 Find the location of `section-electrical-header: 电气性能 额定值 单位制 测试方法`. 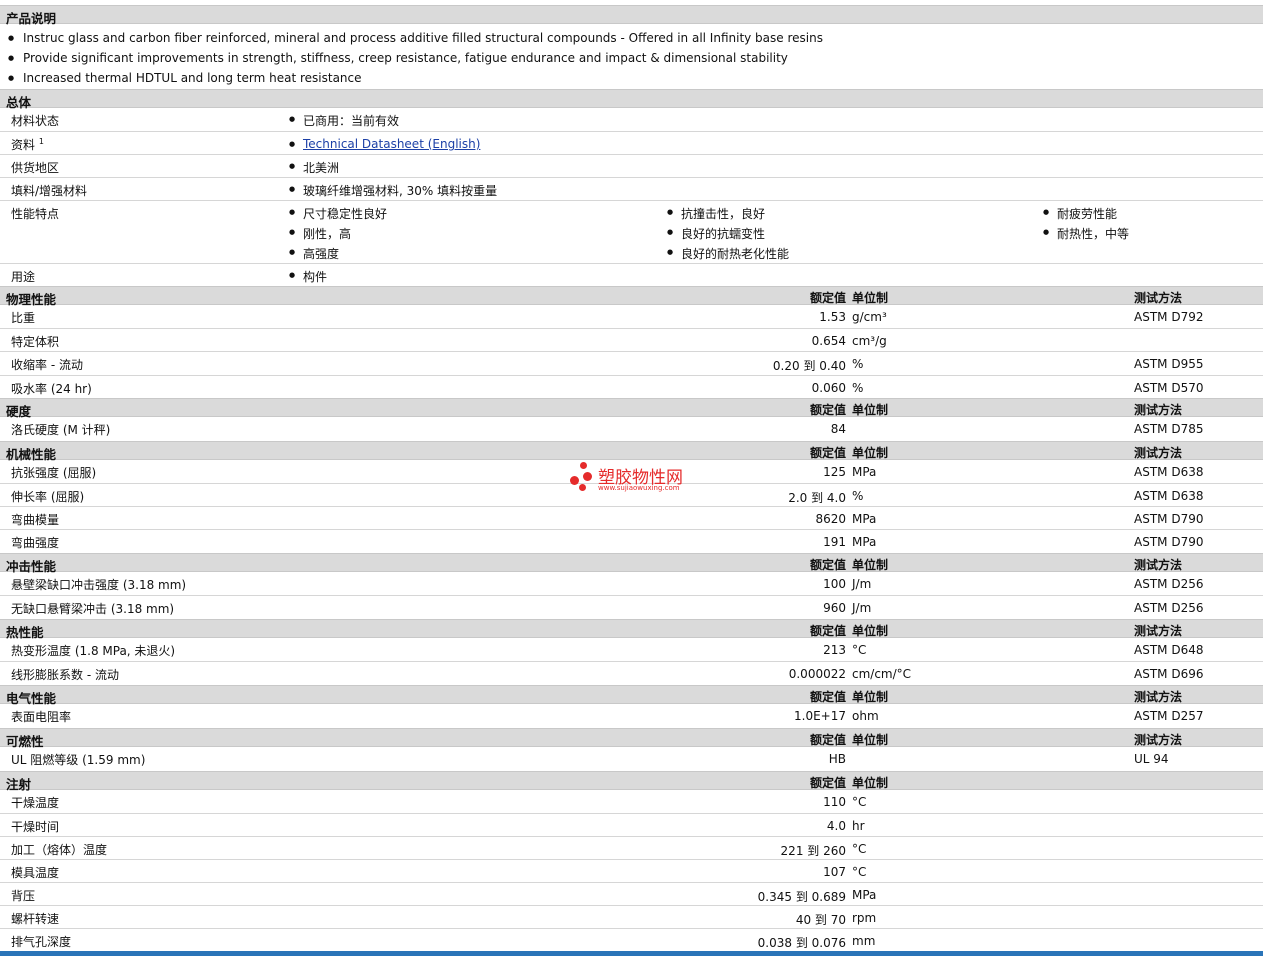

section-electrical-header: 电气性能 额定值 单位制 测试方法 is located at coordinates (631, 695).